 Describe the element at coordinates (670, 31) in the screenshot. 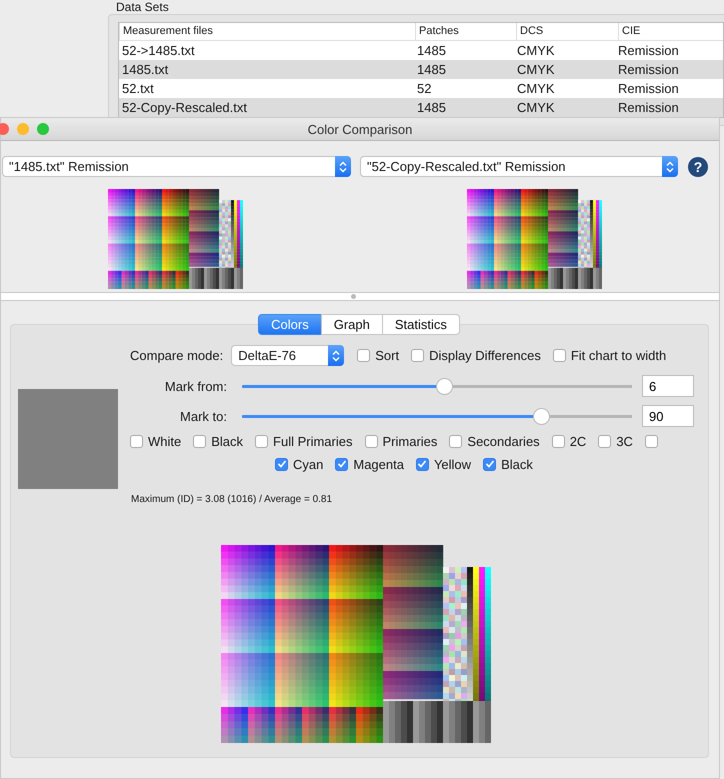

I see `column-header: CIE` at that location.